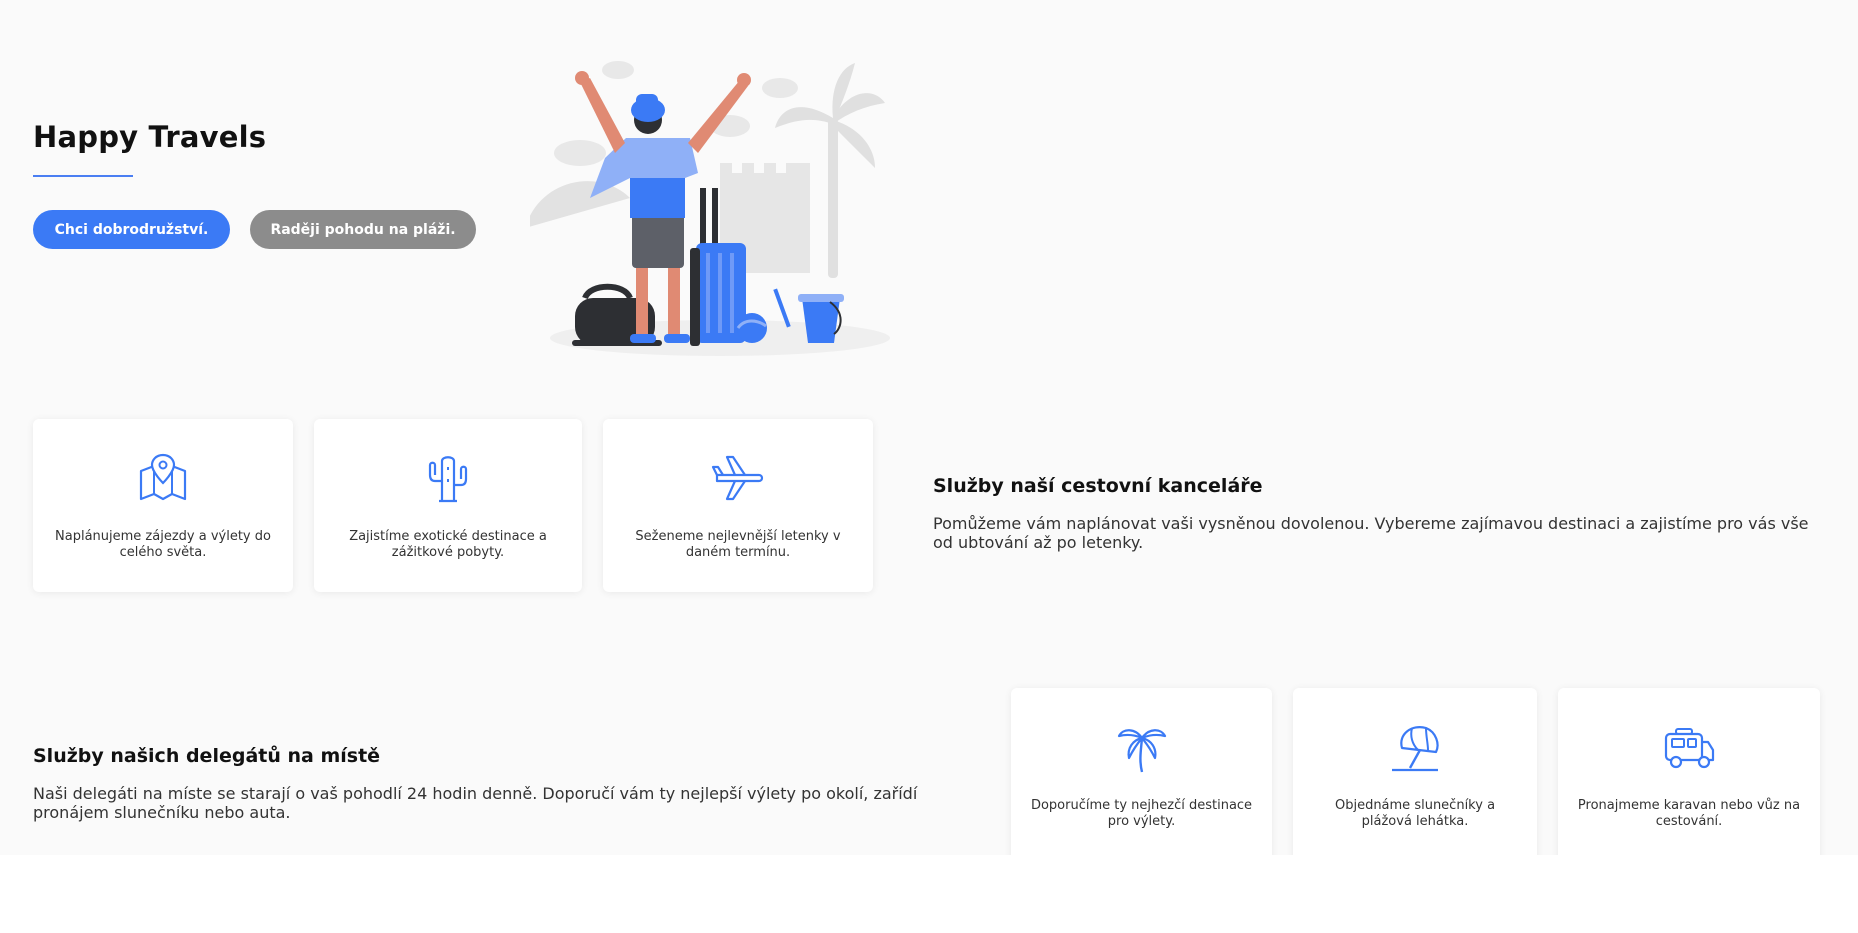 This screenshot has height=933, width=1858. Describe the element at coordinates (163, 477) in the screenshot. I see `map-pin-icon` at that location.